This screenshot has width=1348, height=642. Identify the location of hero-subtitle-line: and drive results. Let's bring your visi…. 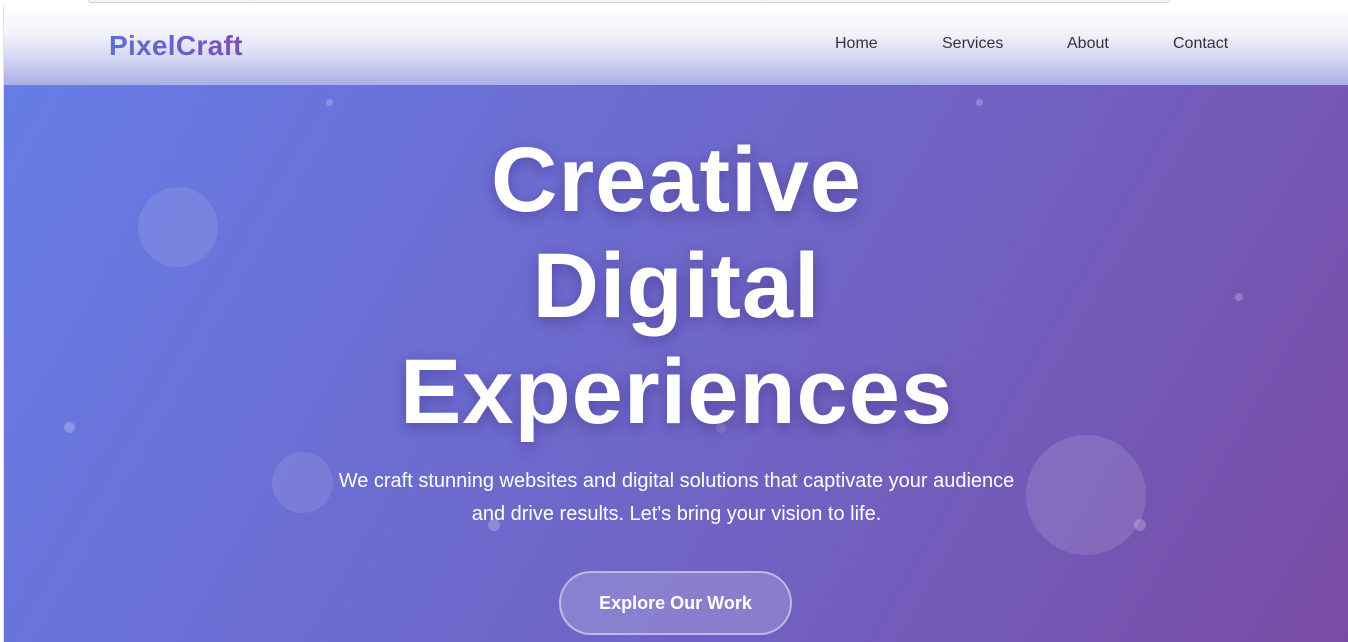
(676, 514).